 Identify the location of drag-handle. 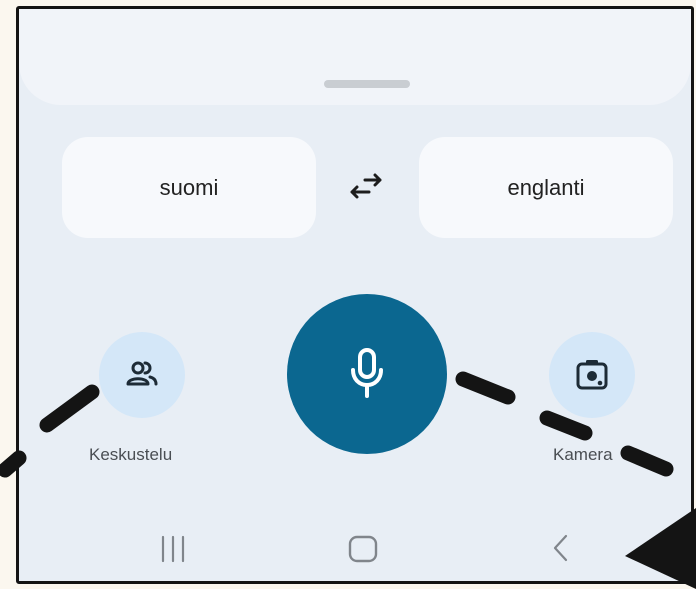
(367, 84).